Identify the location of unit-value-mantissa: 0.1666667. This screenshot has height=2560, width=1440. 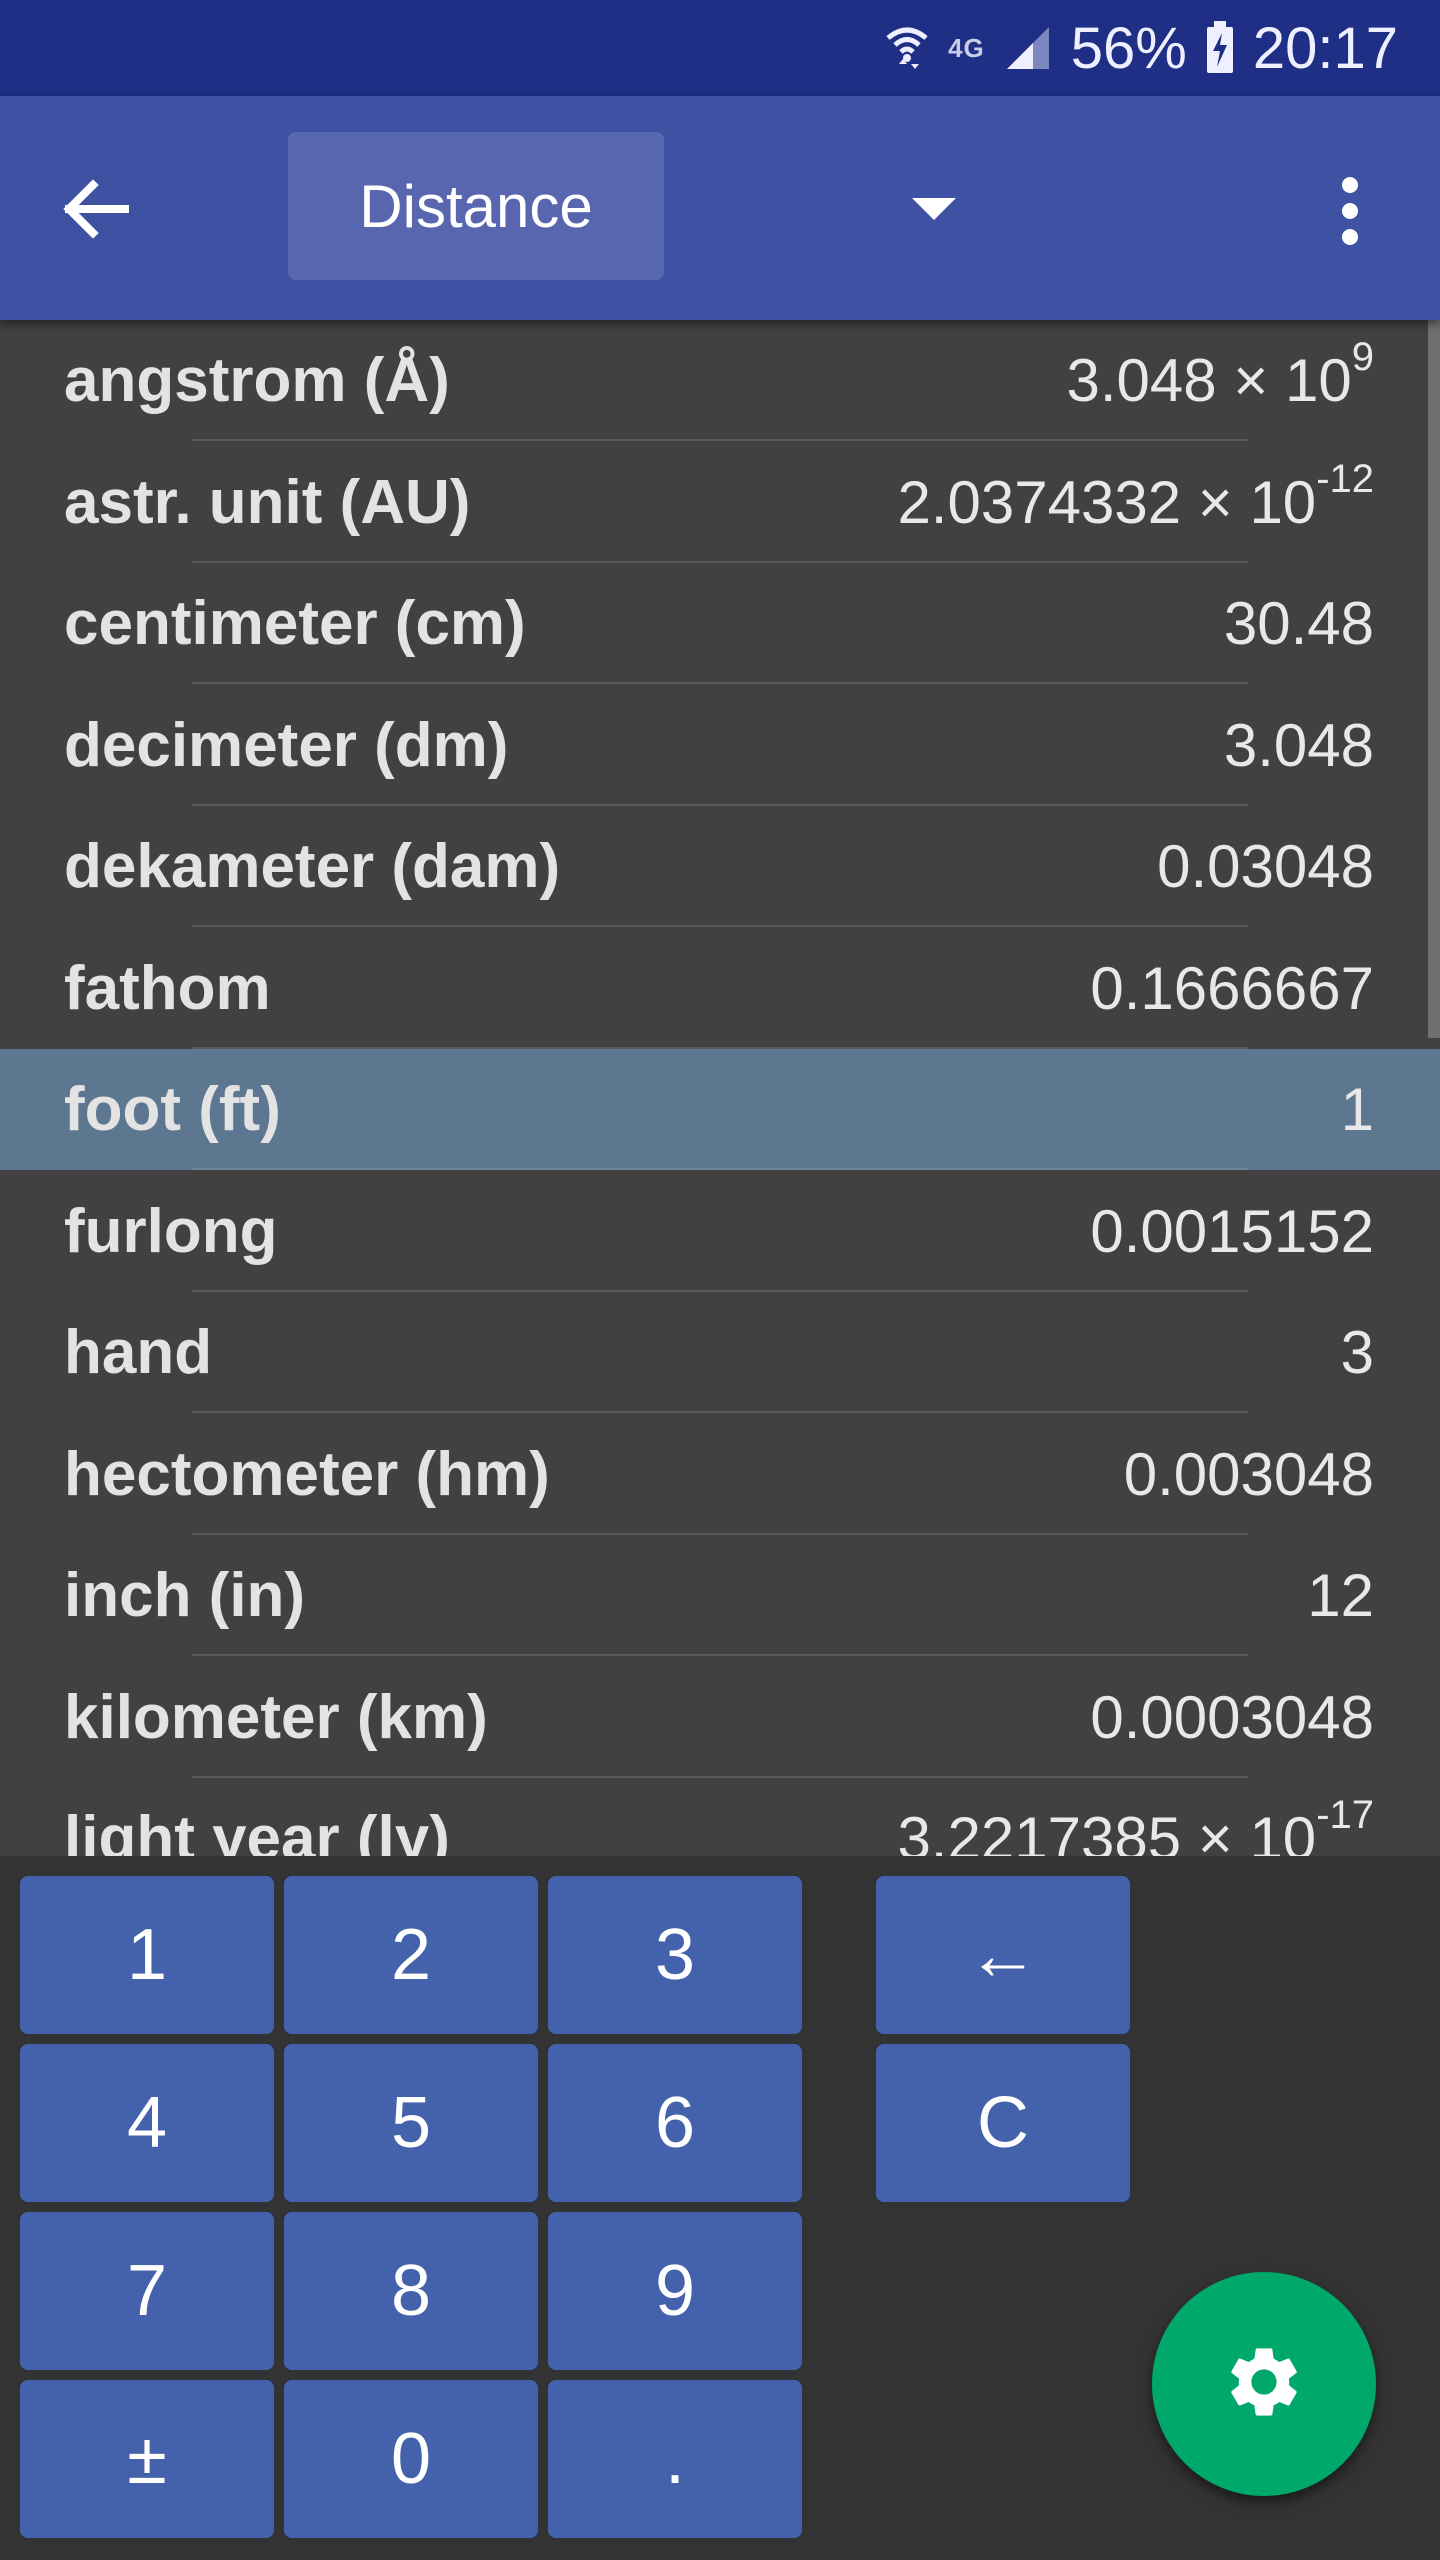
(1232, 988).